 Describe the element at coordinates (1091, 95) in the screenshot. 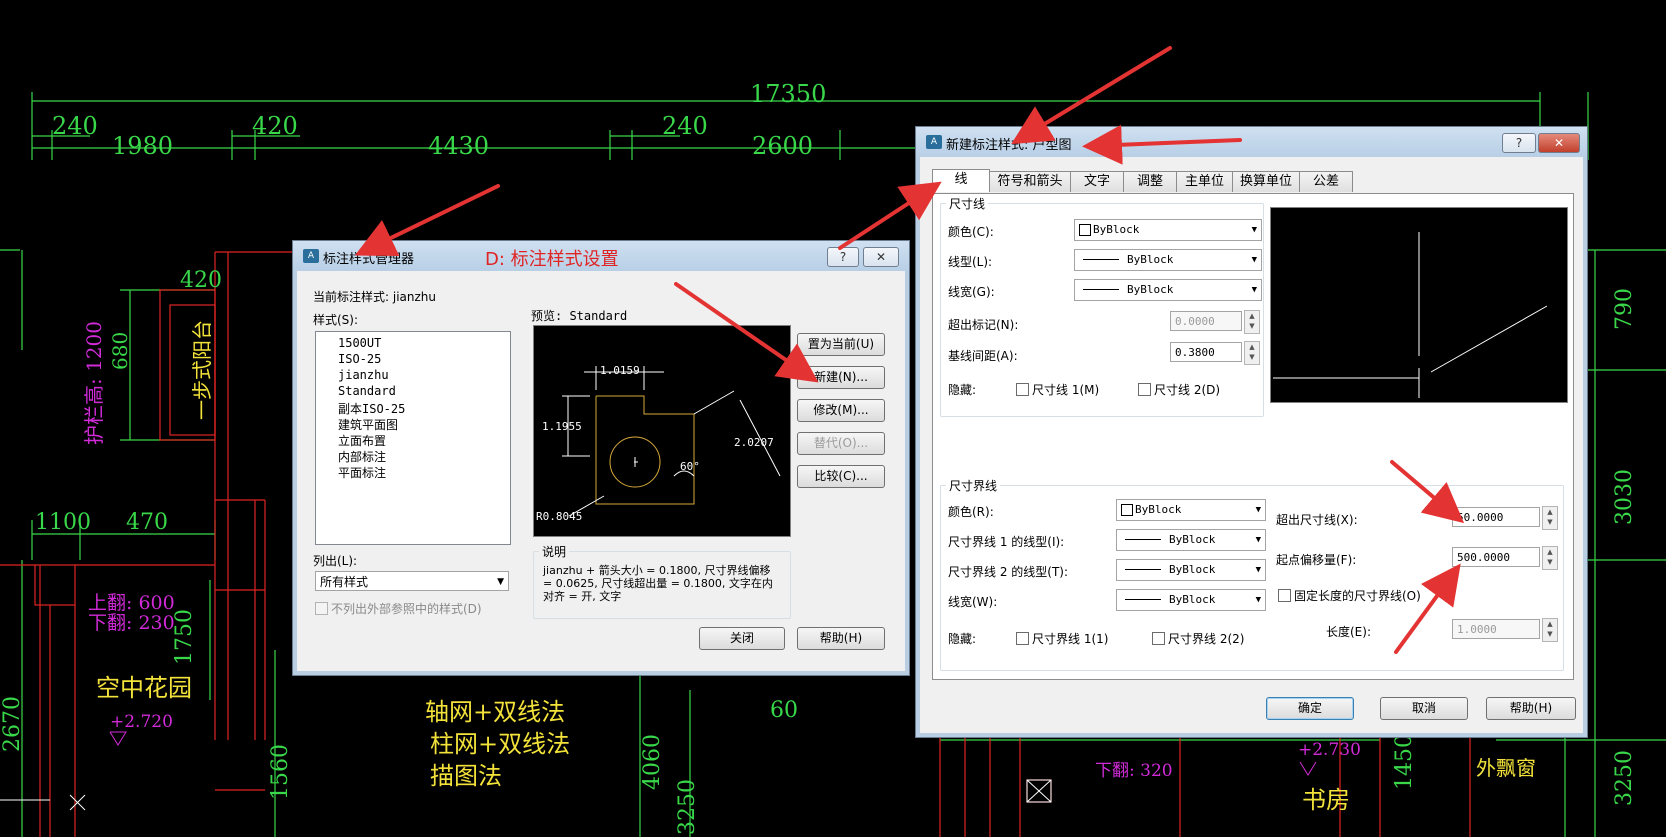

I see `arrow-to-new-title` at that location.